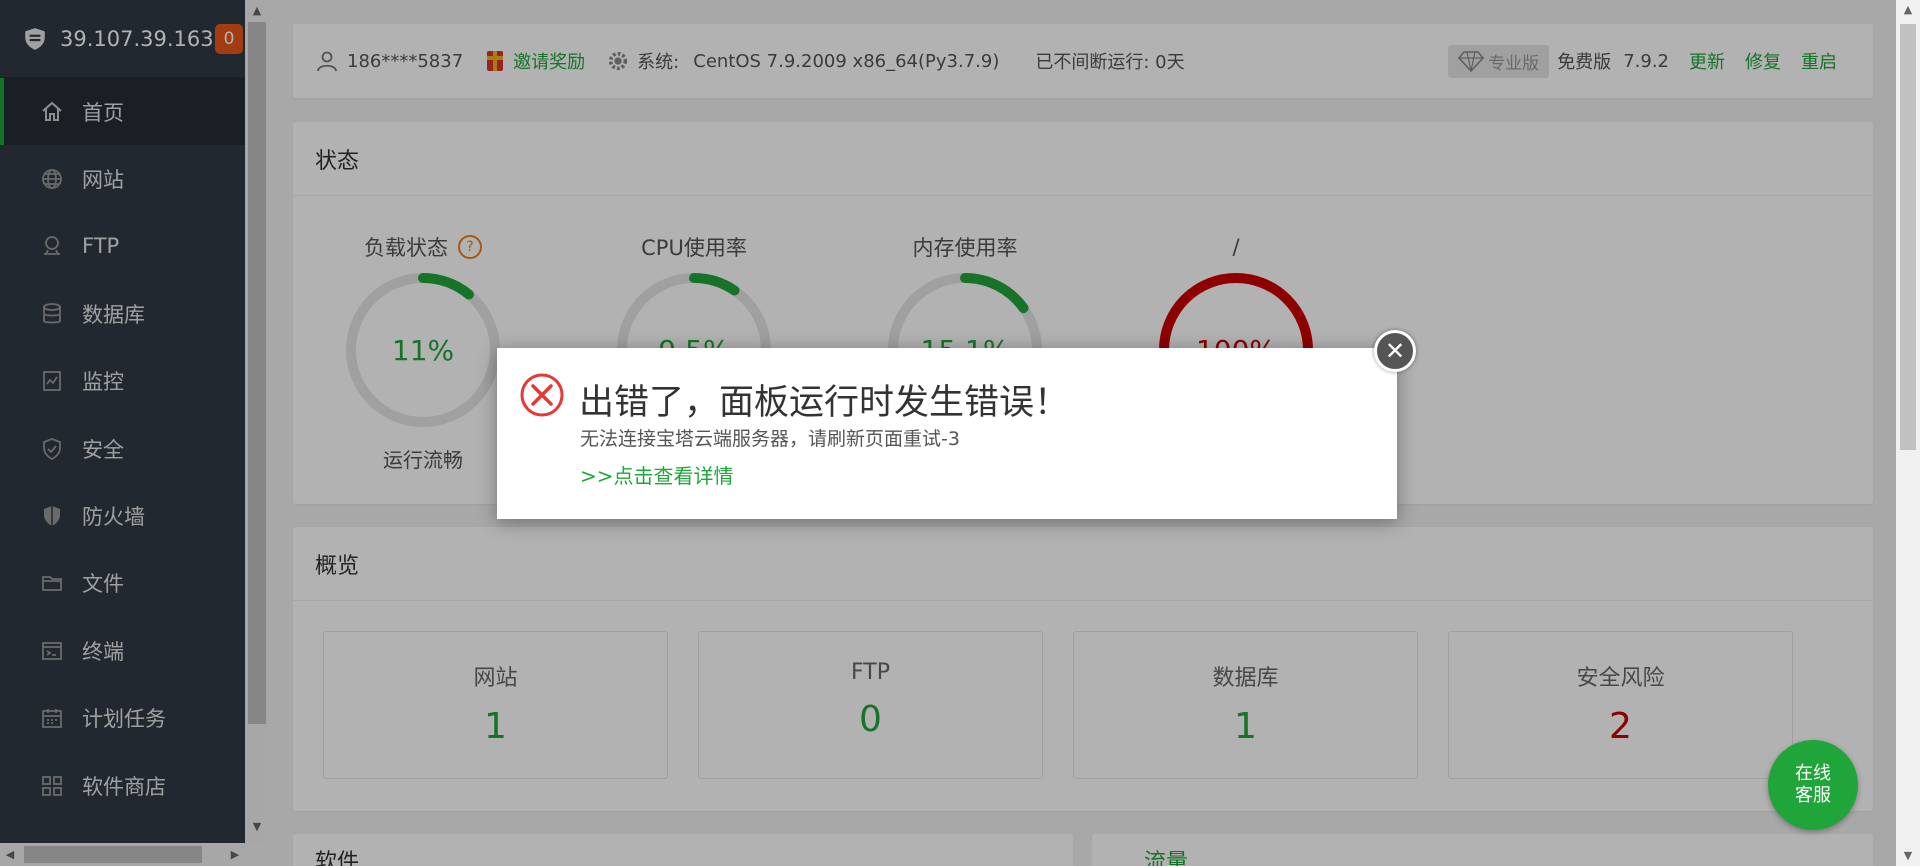  What do you see at coordinates (1908, 10) in the screenshot?
I see `scroll-up-arrow-icon: ▲` at bounding box center [1908, 10].